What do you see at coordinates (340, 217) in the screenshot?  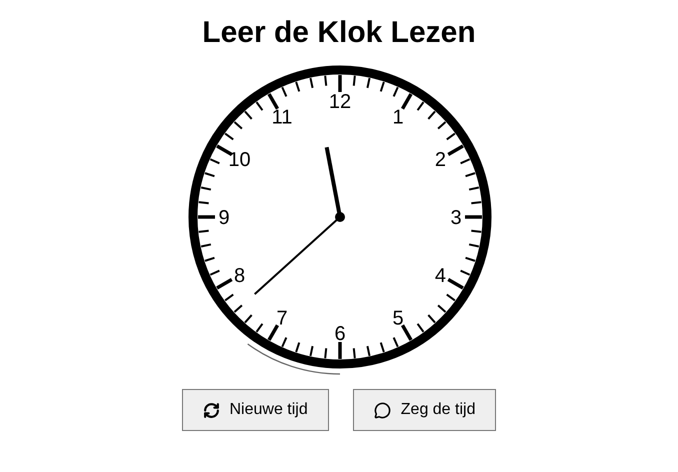 I see `center-pin` at bounding box center [340, 217].